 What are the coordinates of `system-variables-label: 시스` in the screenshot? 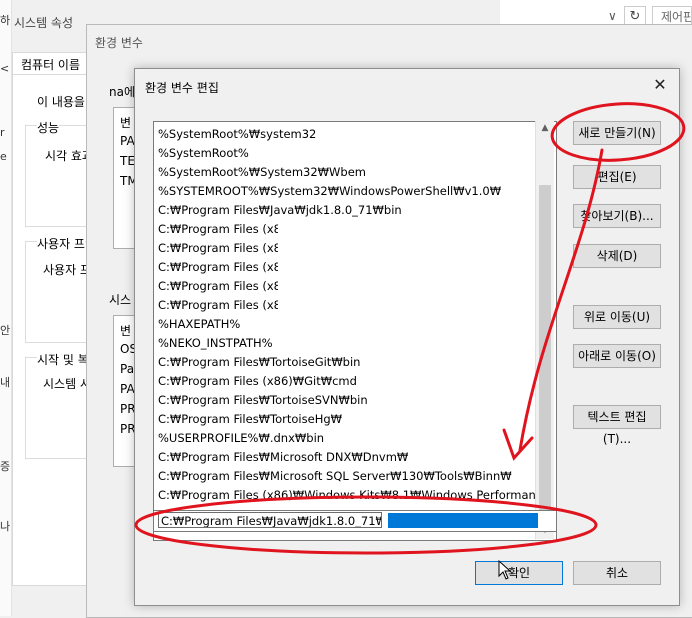 It's located at (120, 300).